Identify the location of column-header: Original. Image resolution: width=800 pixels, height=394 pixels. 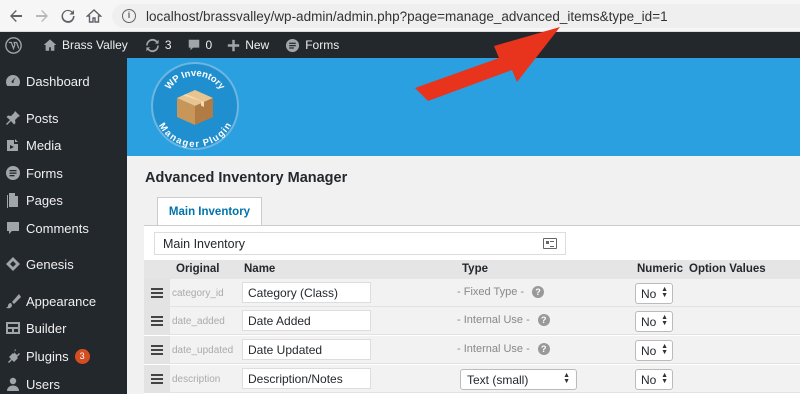
(198, 269).